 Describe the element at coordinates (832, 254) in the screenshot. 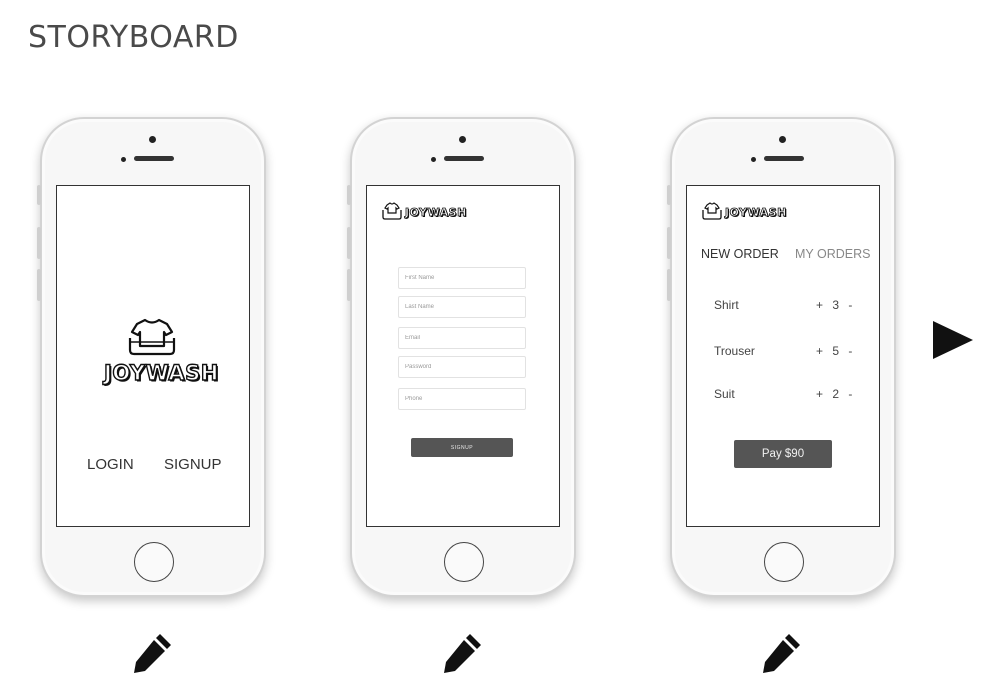

I see `tab-my-orders: MY ORDERS` at that location.